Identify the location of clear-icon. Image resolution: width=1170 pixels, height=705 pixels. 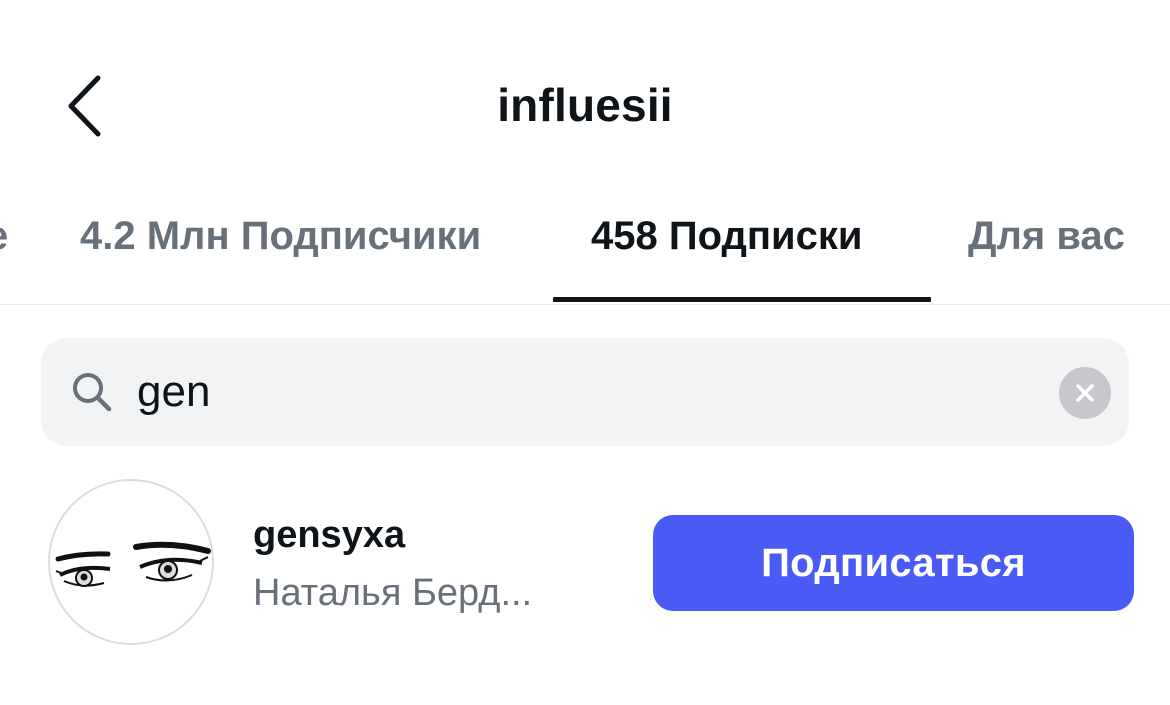
(1085, 393).